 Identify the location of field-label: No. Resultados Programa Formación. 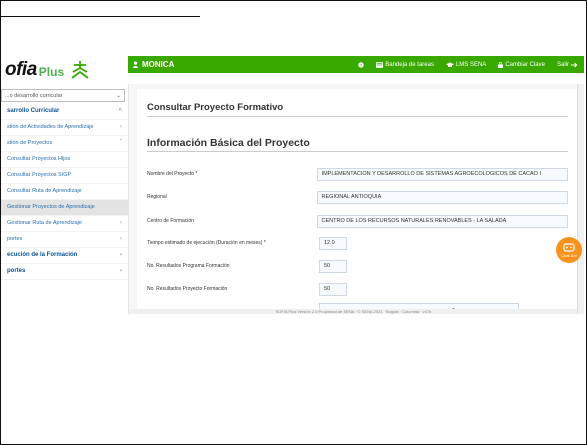
(188, 266).